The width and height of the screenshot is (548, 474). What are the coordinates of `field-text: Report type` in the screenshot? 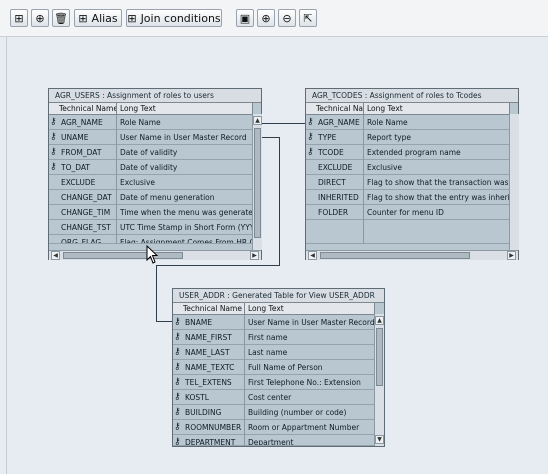 It's located at (437, 137).